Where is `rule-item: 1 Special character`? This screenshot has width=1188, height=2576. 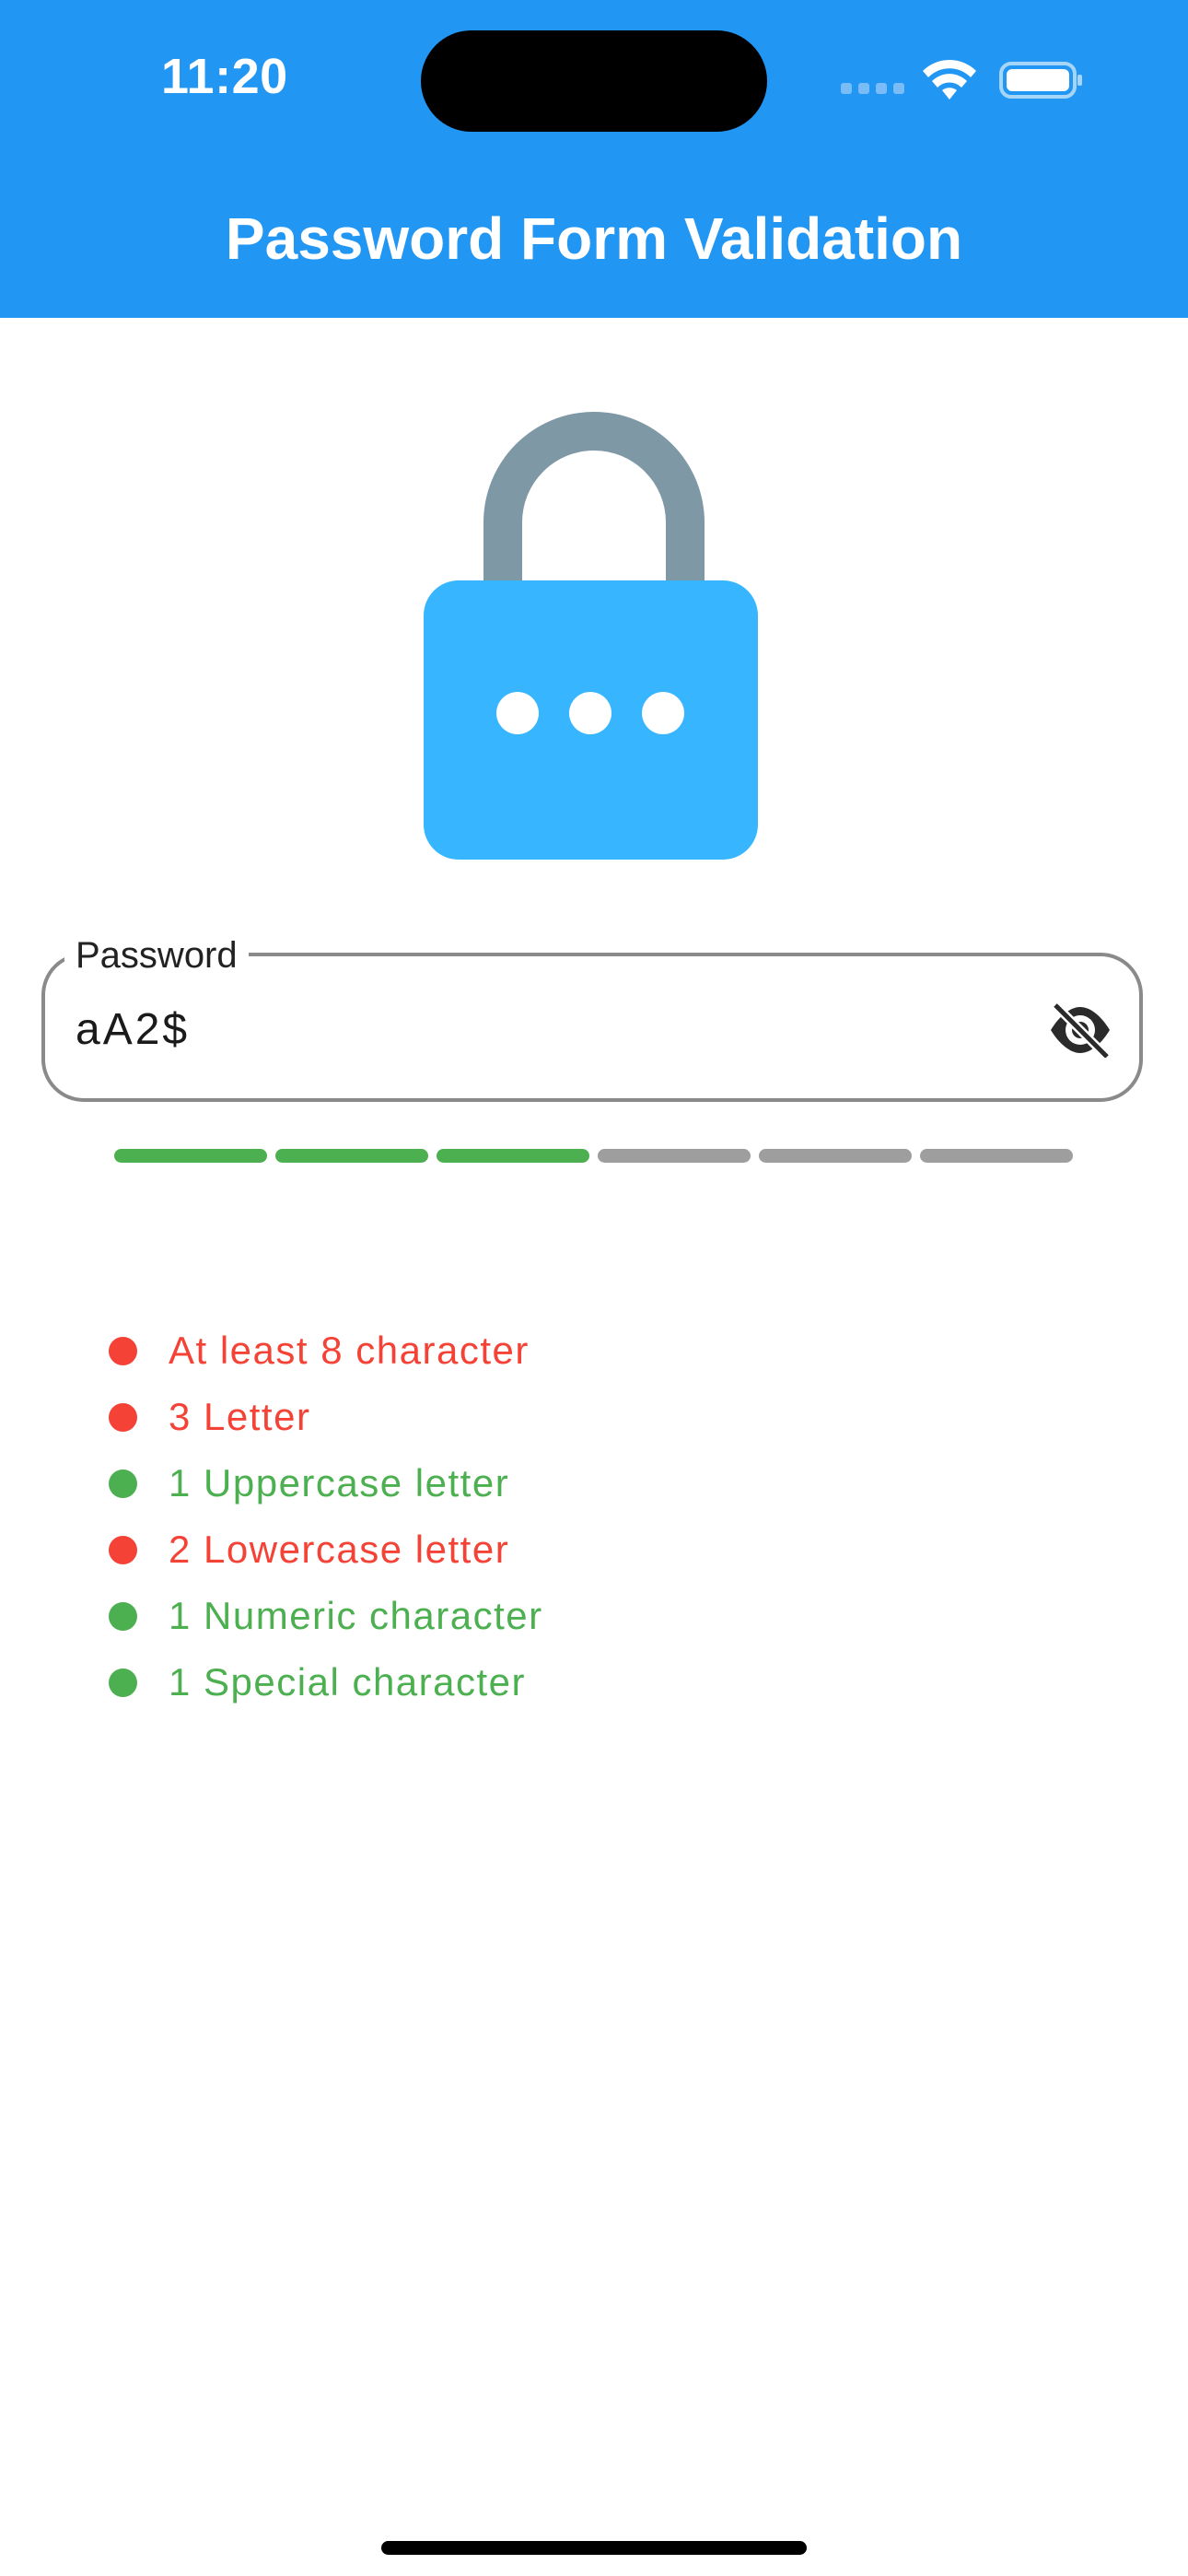
rule-item: 1 Special character is located at coordinates (477, 1682).